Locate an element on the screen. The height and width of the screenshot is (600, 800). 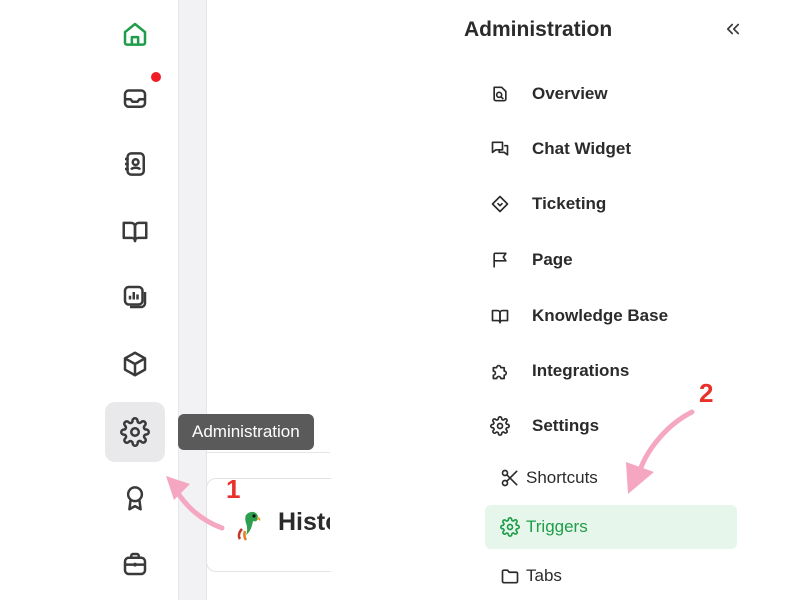
nav-item-page: Page is located at coordinates (610, 260).